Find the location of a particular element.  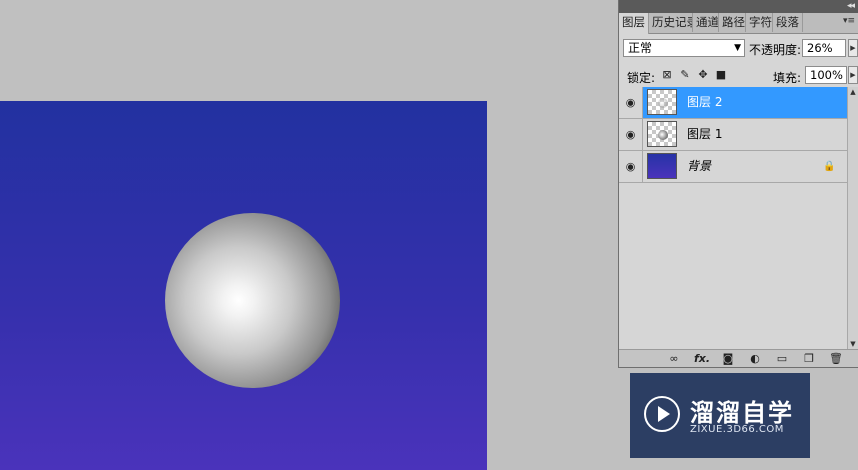

lock-all-icon: ■ is located at coordinates (721, 75).